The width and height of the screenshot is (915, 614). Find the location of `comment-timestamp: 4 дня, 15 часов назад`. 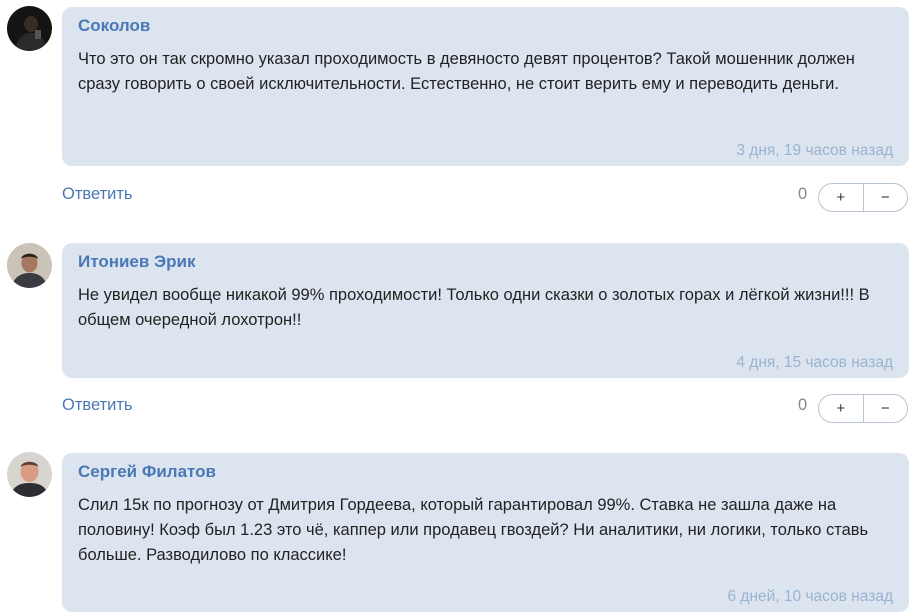

comment-timestamp: 4 дня, 15 часов назад is located at coordinates (814, 362).